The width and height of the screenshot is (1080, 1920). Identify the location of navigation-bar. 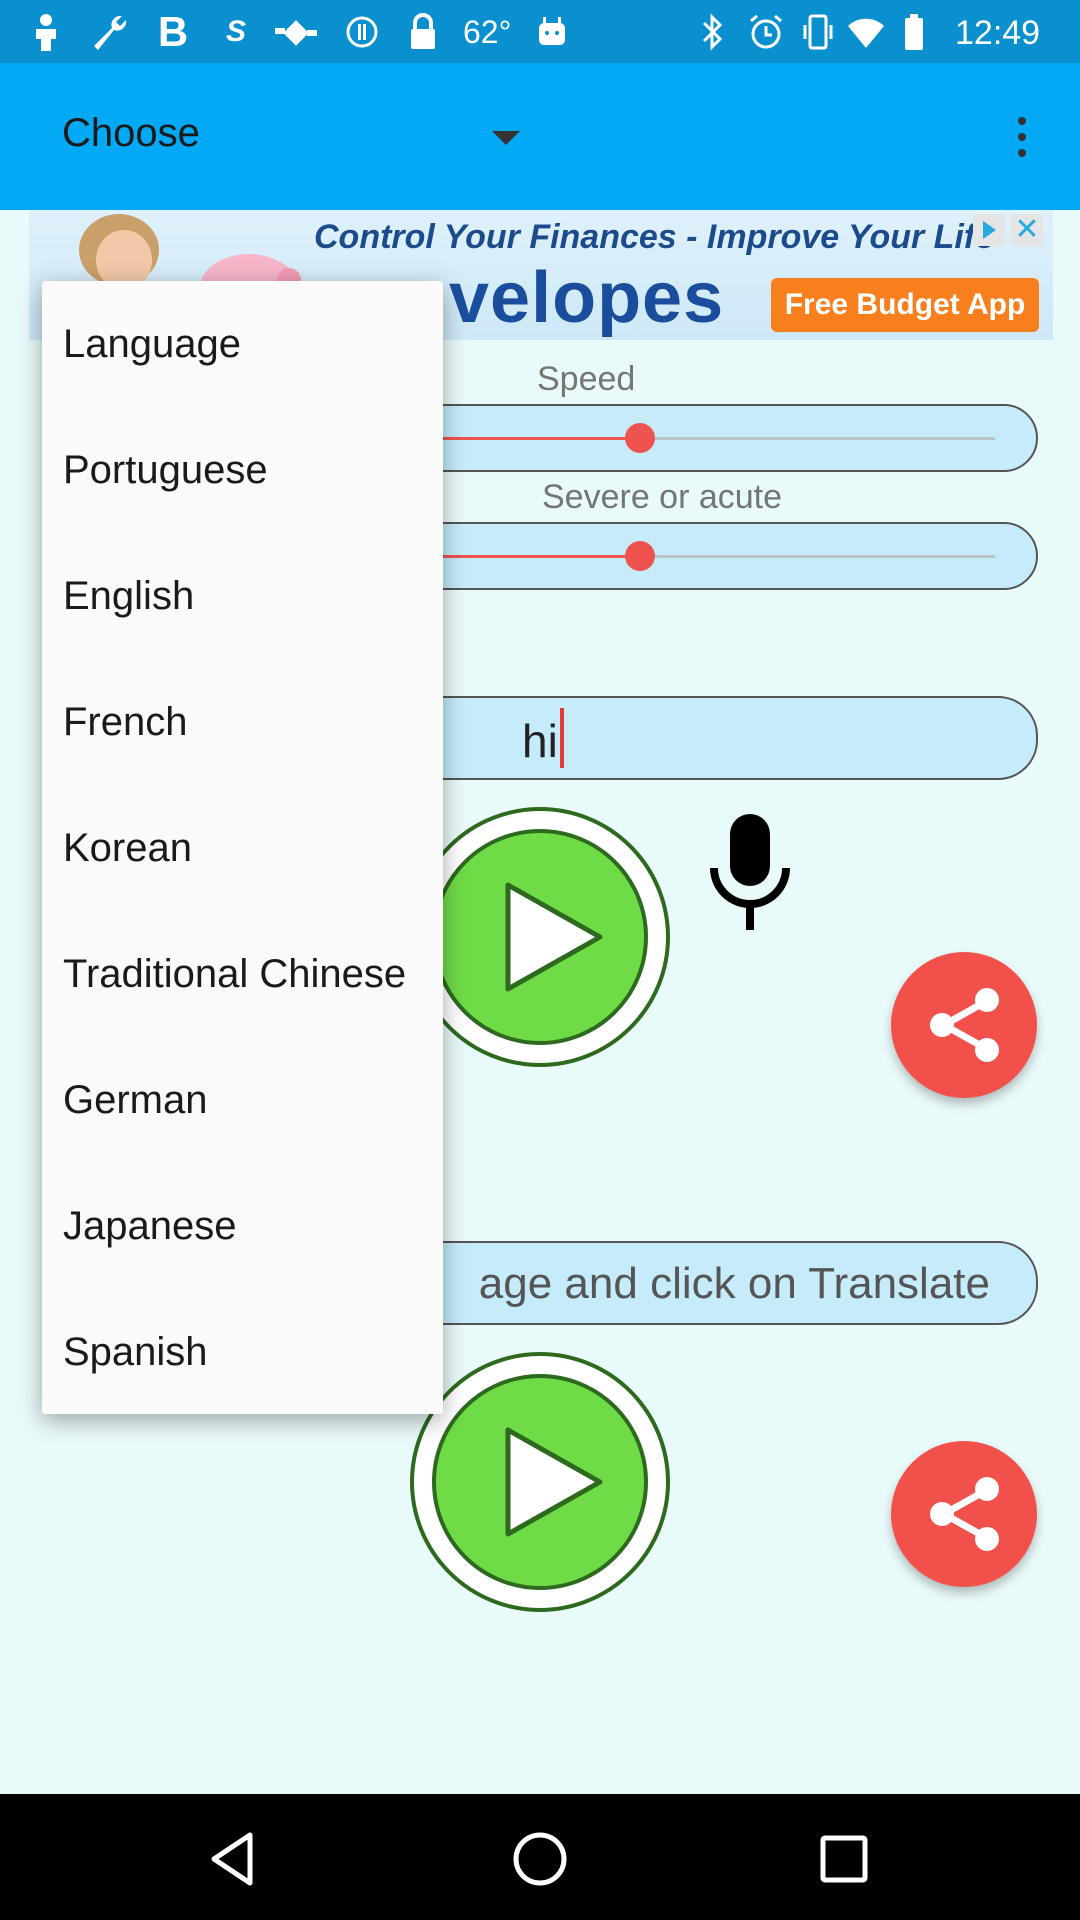
(540, 1857).